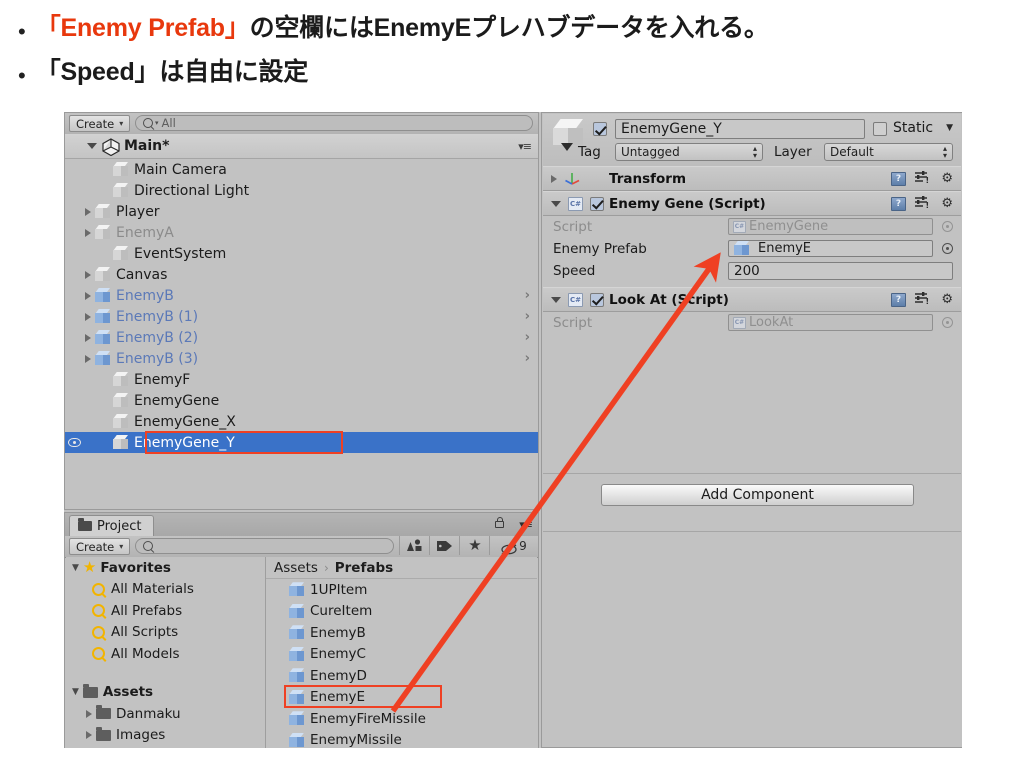 Image resolution: width=1024 pixels, height=768 pixels. Describe the element at coordinates (414, 545) in the screenshot. I see `shape-filter-icon` at that location.